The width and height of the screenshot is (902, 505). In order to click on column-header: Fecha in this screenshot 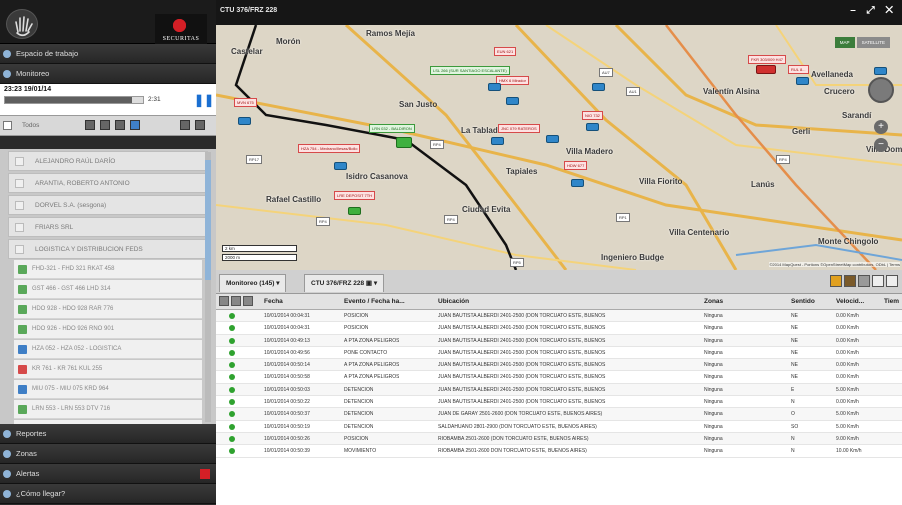, I will do `click(273, 301)`.